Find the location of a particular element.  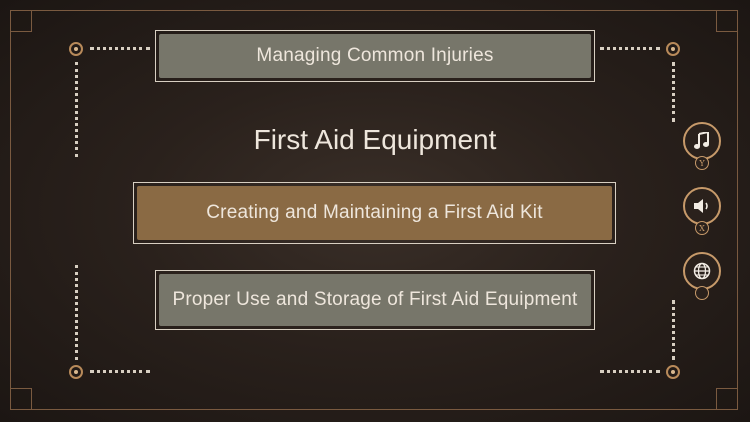

menu-item-managing-common-injuries: Managing Common Injuries is located at coordinates (375, 56).